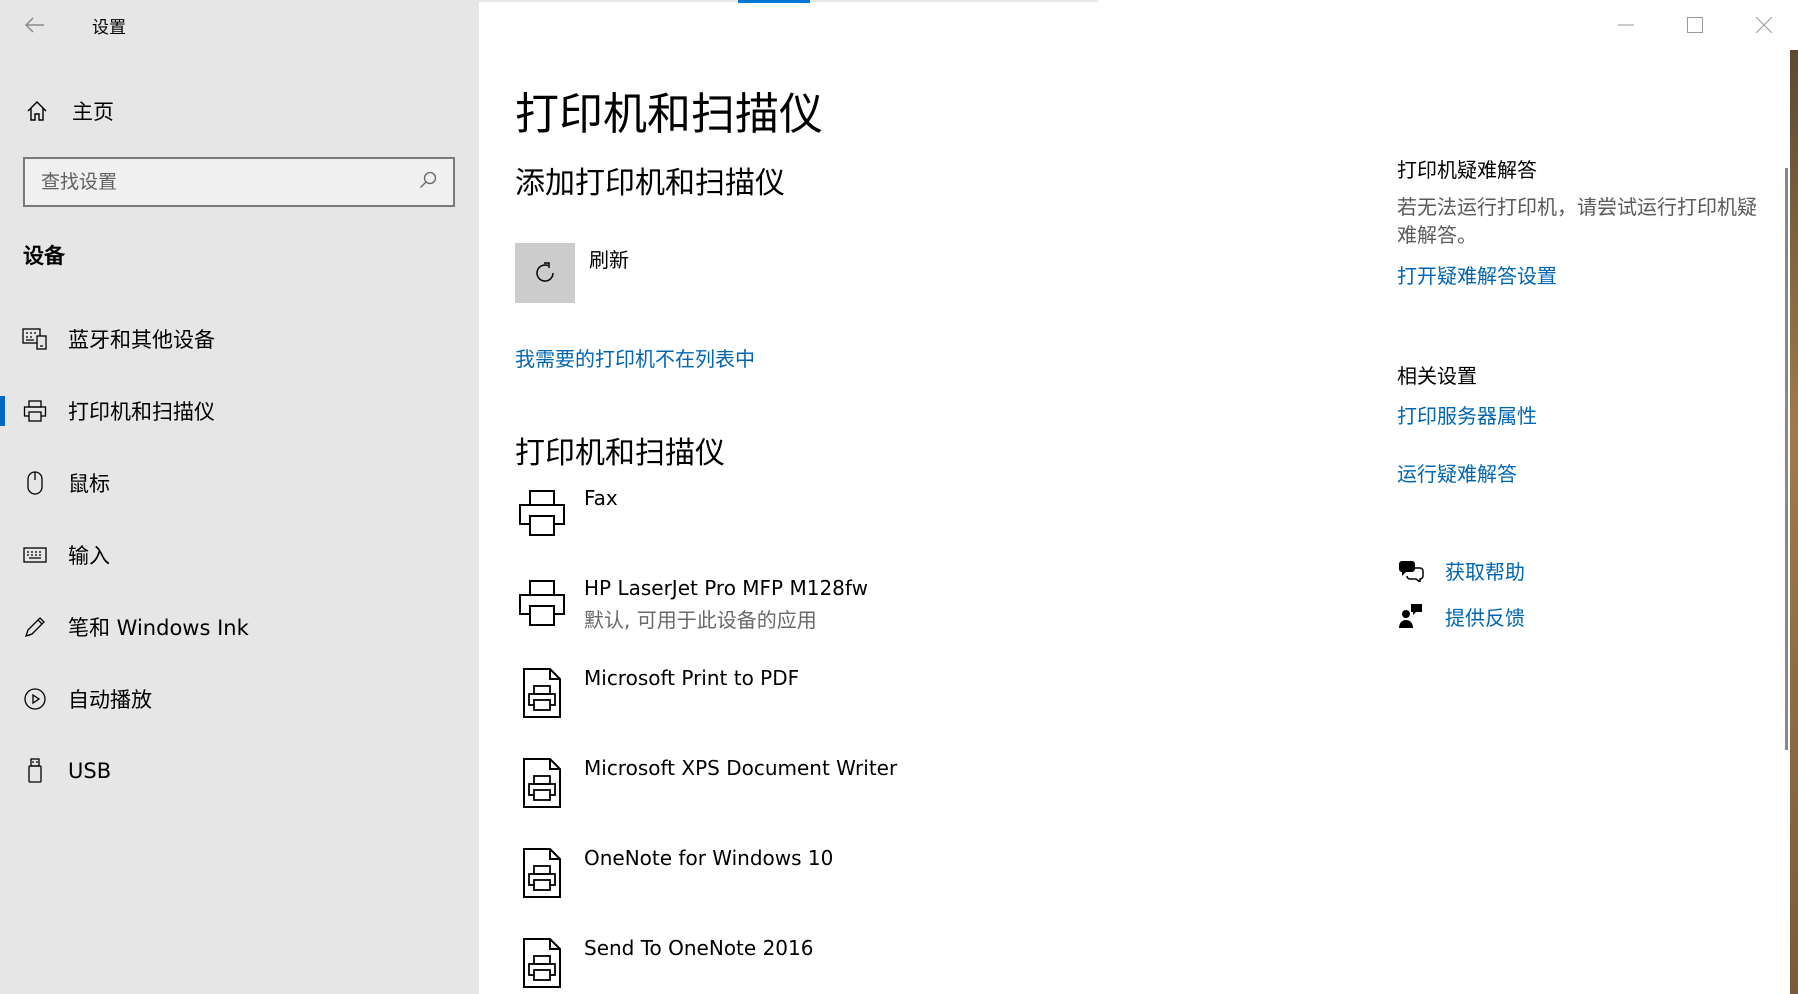  What do you see at coordinates (915, 526) in the screenshot?
I see `printer-item-fax: Fax` at bounding box center [915, 526].